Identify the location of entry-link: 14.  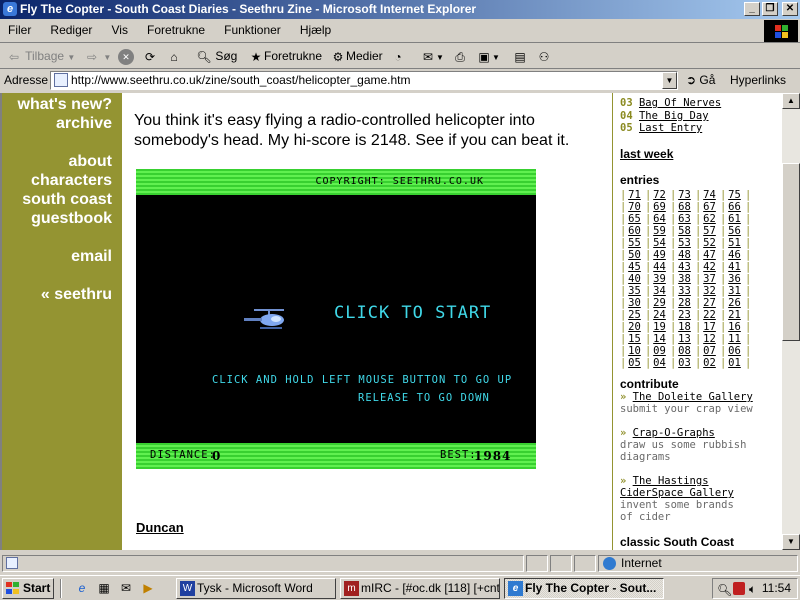
(659, 339).